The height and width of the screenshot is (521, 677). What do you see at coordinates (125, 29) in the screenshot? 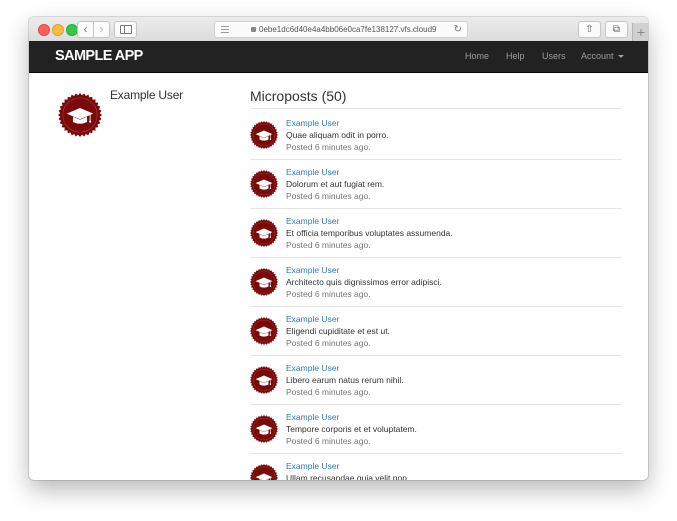
I see `sidebar-icon` at bounding box center [125, 29].